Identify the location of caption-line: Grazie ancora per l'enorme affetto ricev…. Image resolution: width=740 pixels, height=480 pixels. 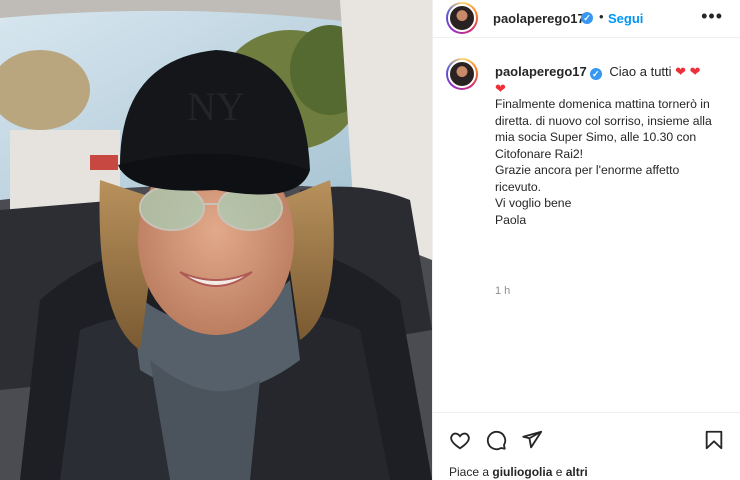
(587, 178).